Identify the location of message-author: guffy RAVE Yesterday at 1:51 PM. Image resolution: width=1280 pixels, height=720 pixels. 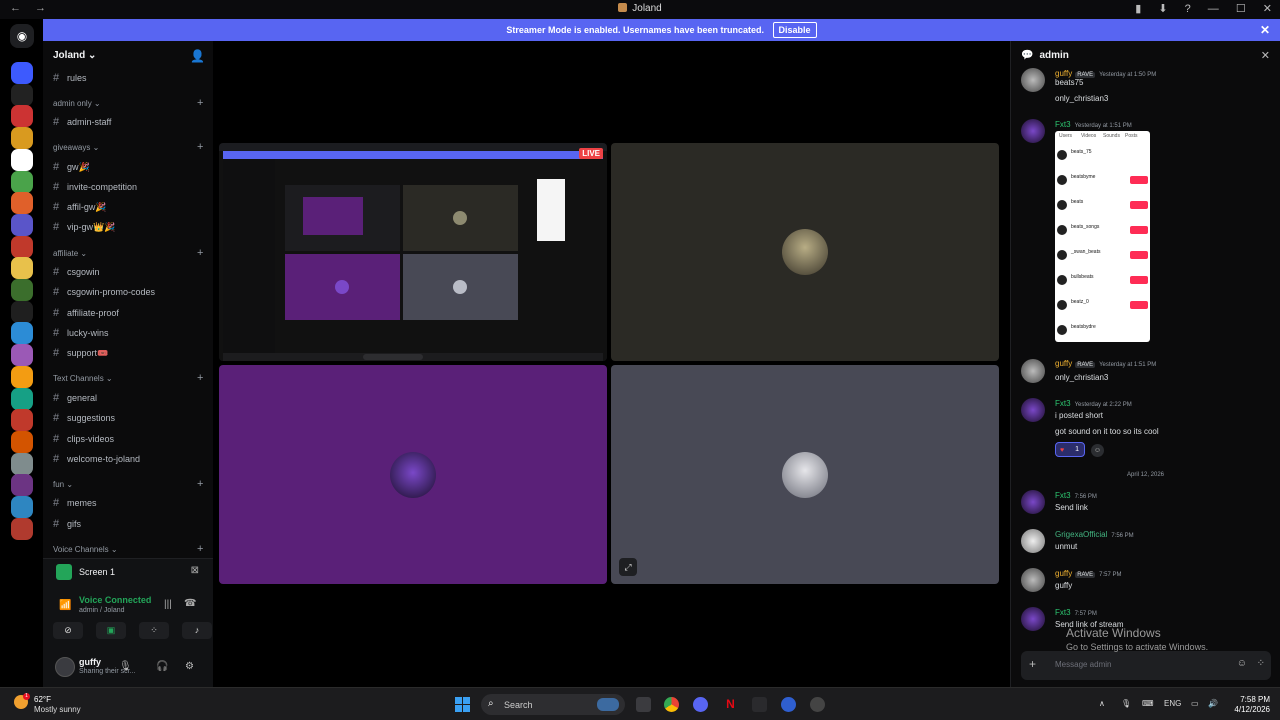
(1105, 363).